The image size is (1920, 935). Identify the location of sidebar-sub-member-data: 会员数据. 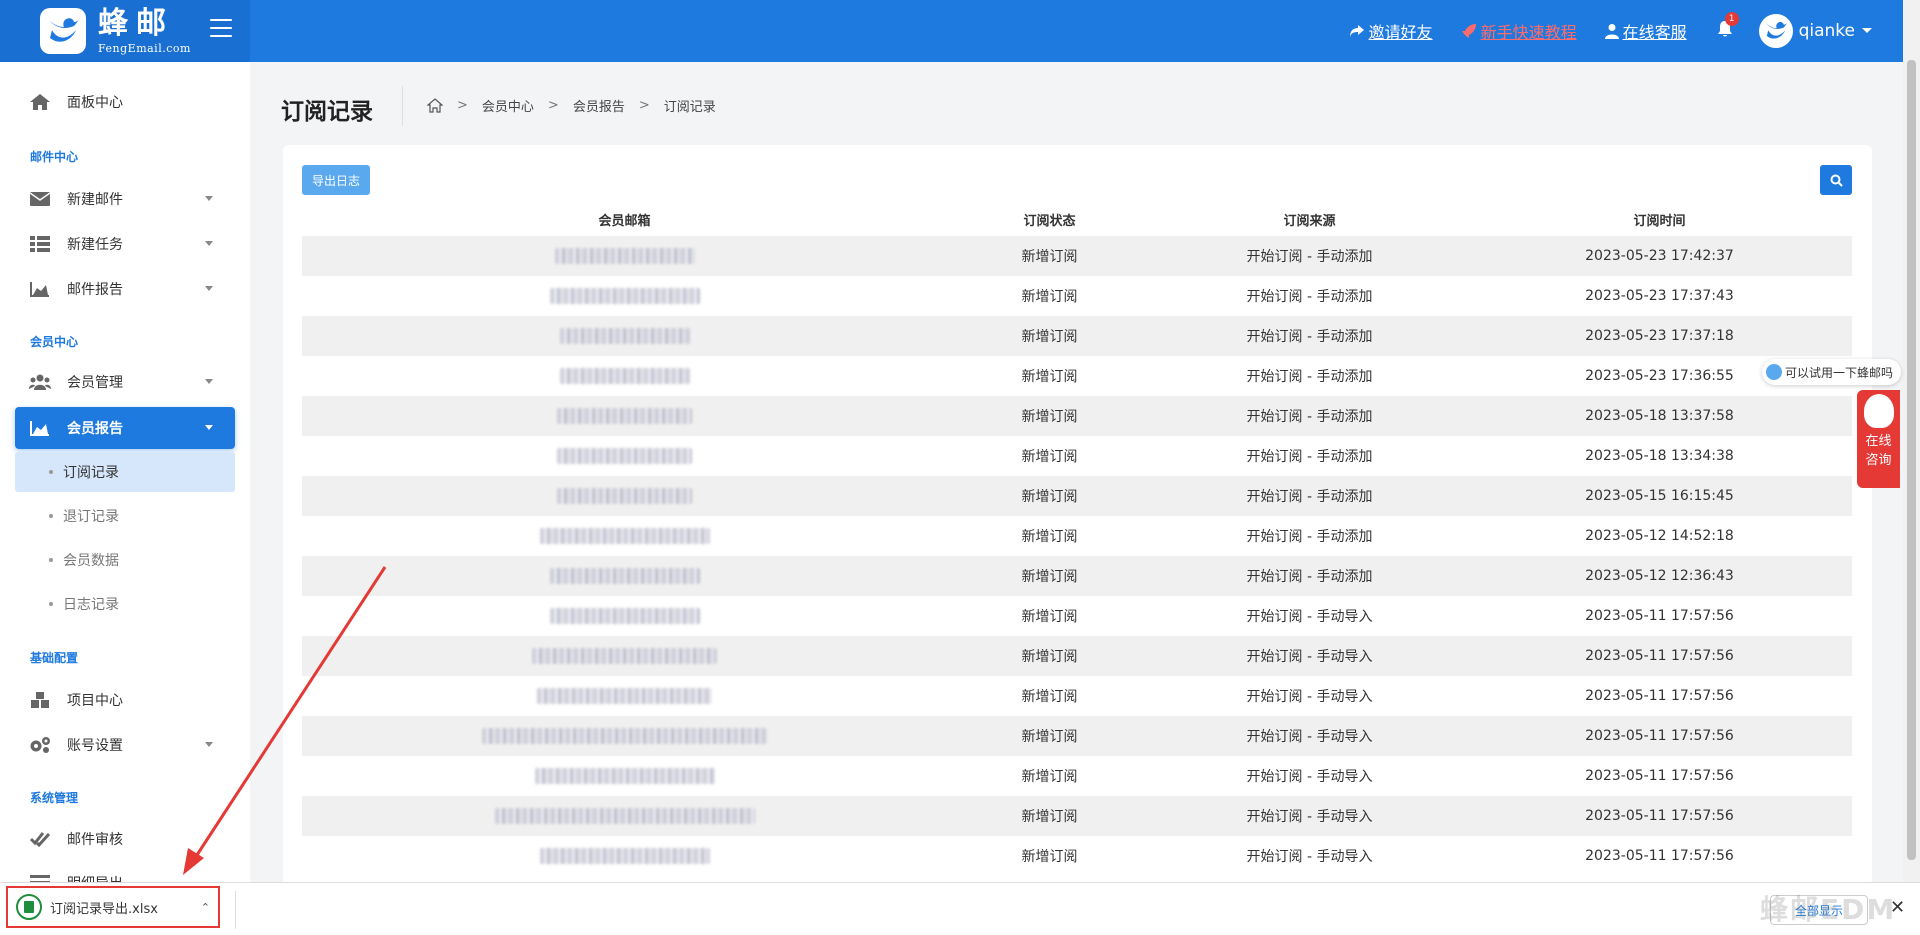
(125, 560).